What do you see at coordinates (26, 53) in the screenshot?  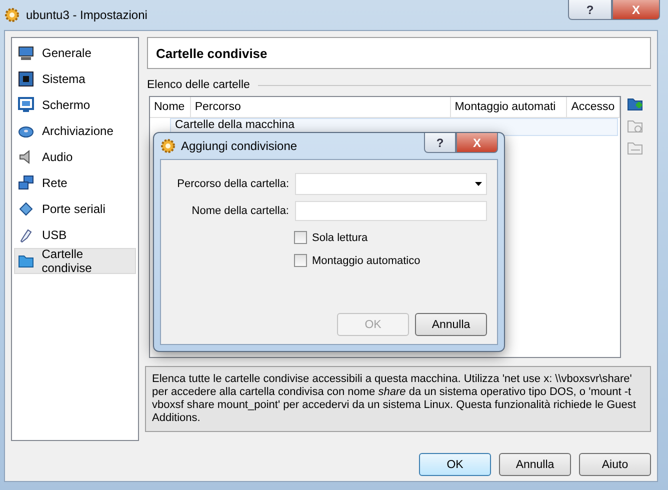 I see `monitor-icon` at bounding box center [26, 53].